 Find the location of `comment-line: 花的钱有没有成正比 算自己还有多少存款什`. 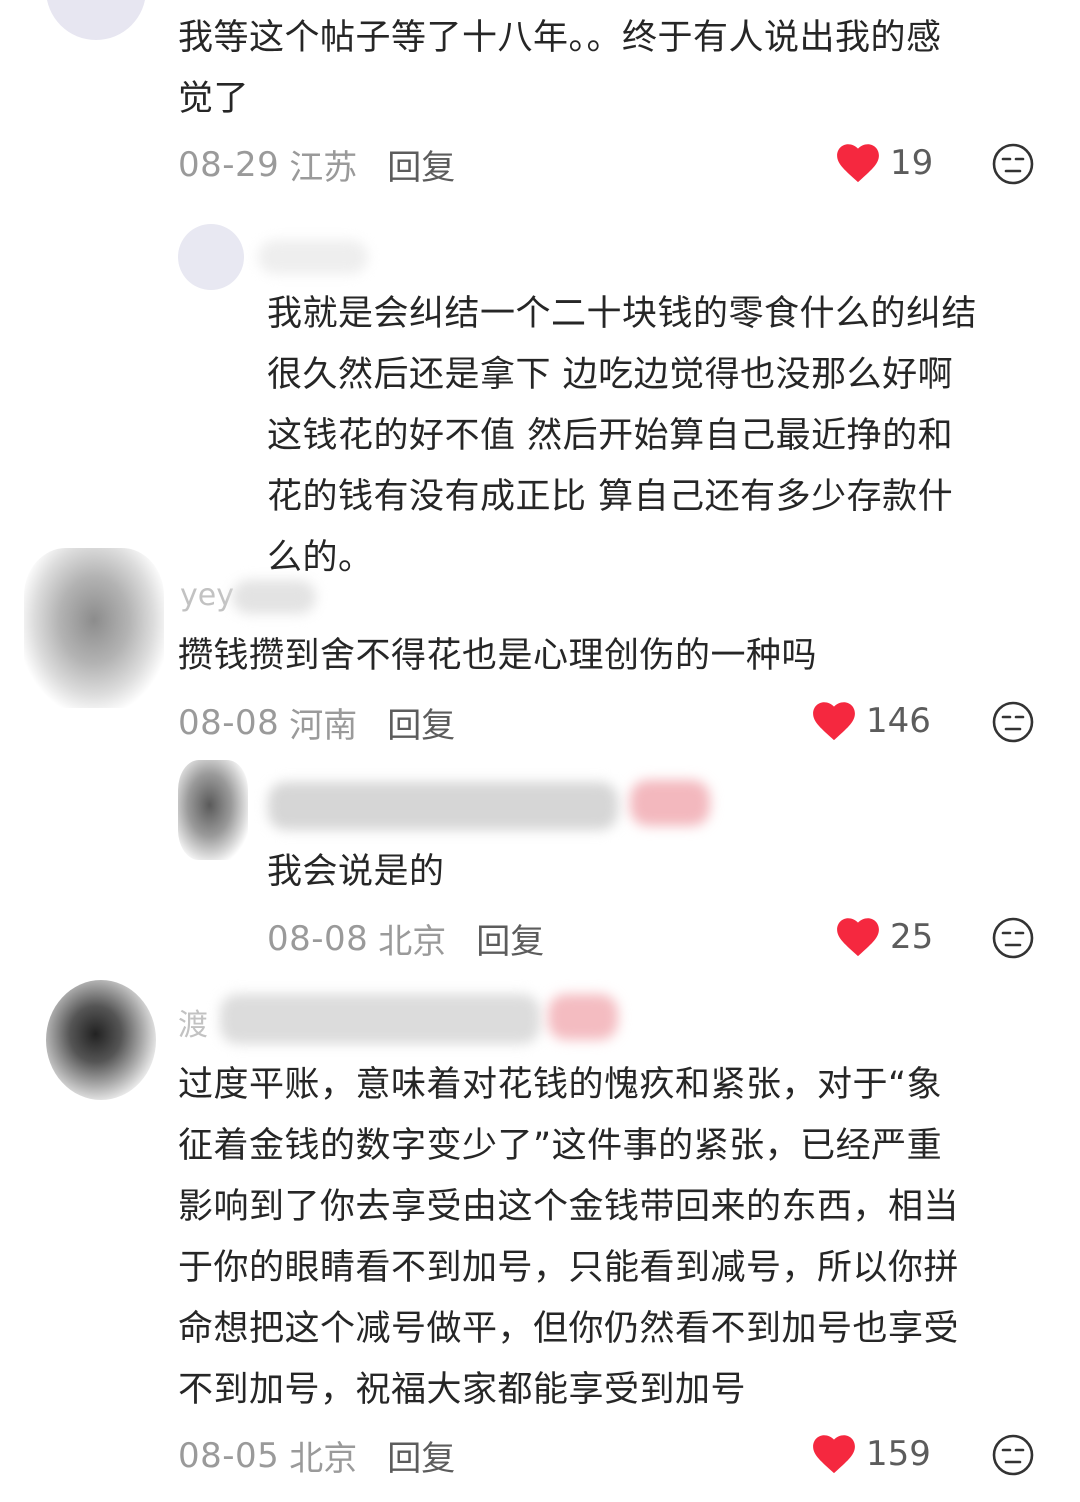

comment-line: 花的钱有没有成正比 算自己还有多少存款什 is located at coordinates (610, 497).